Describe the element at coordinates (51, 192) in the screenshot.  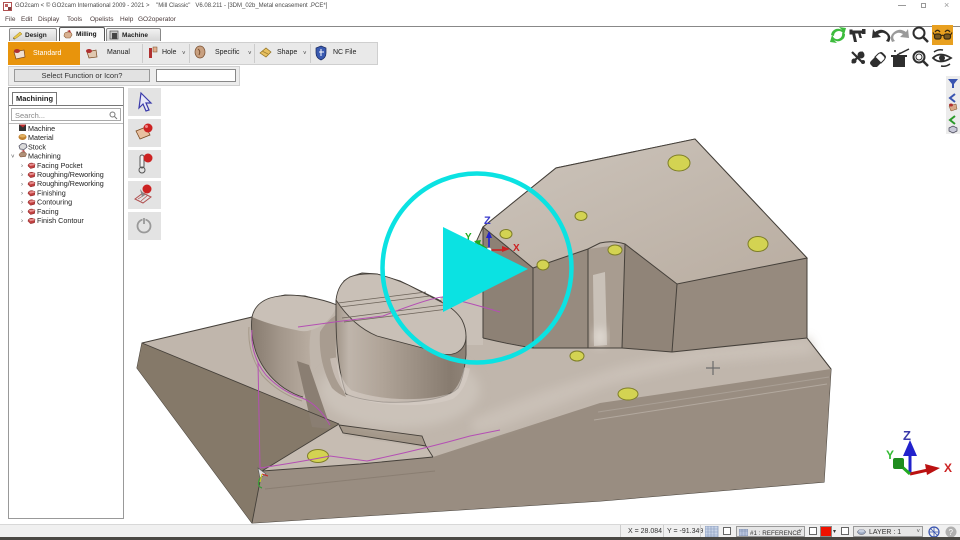
I see `svg-text: Finishing` at that location.